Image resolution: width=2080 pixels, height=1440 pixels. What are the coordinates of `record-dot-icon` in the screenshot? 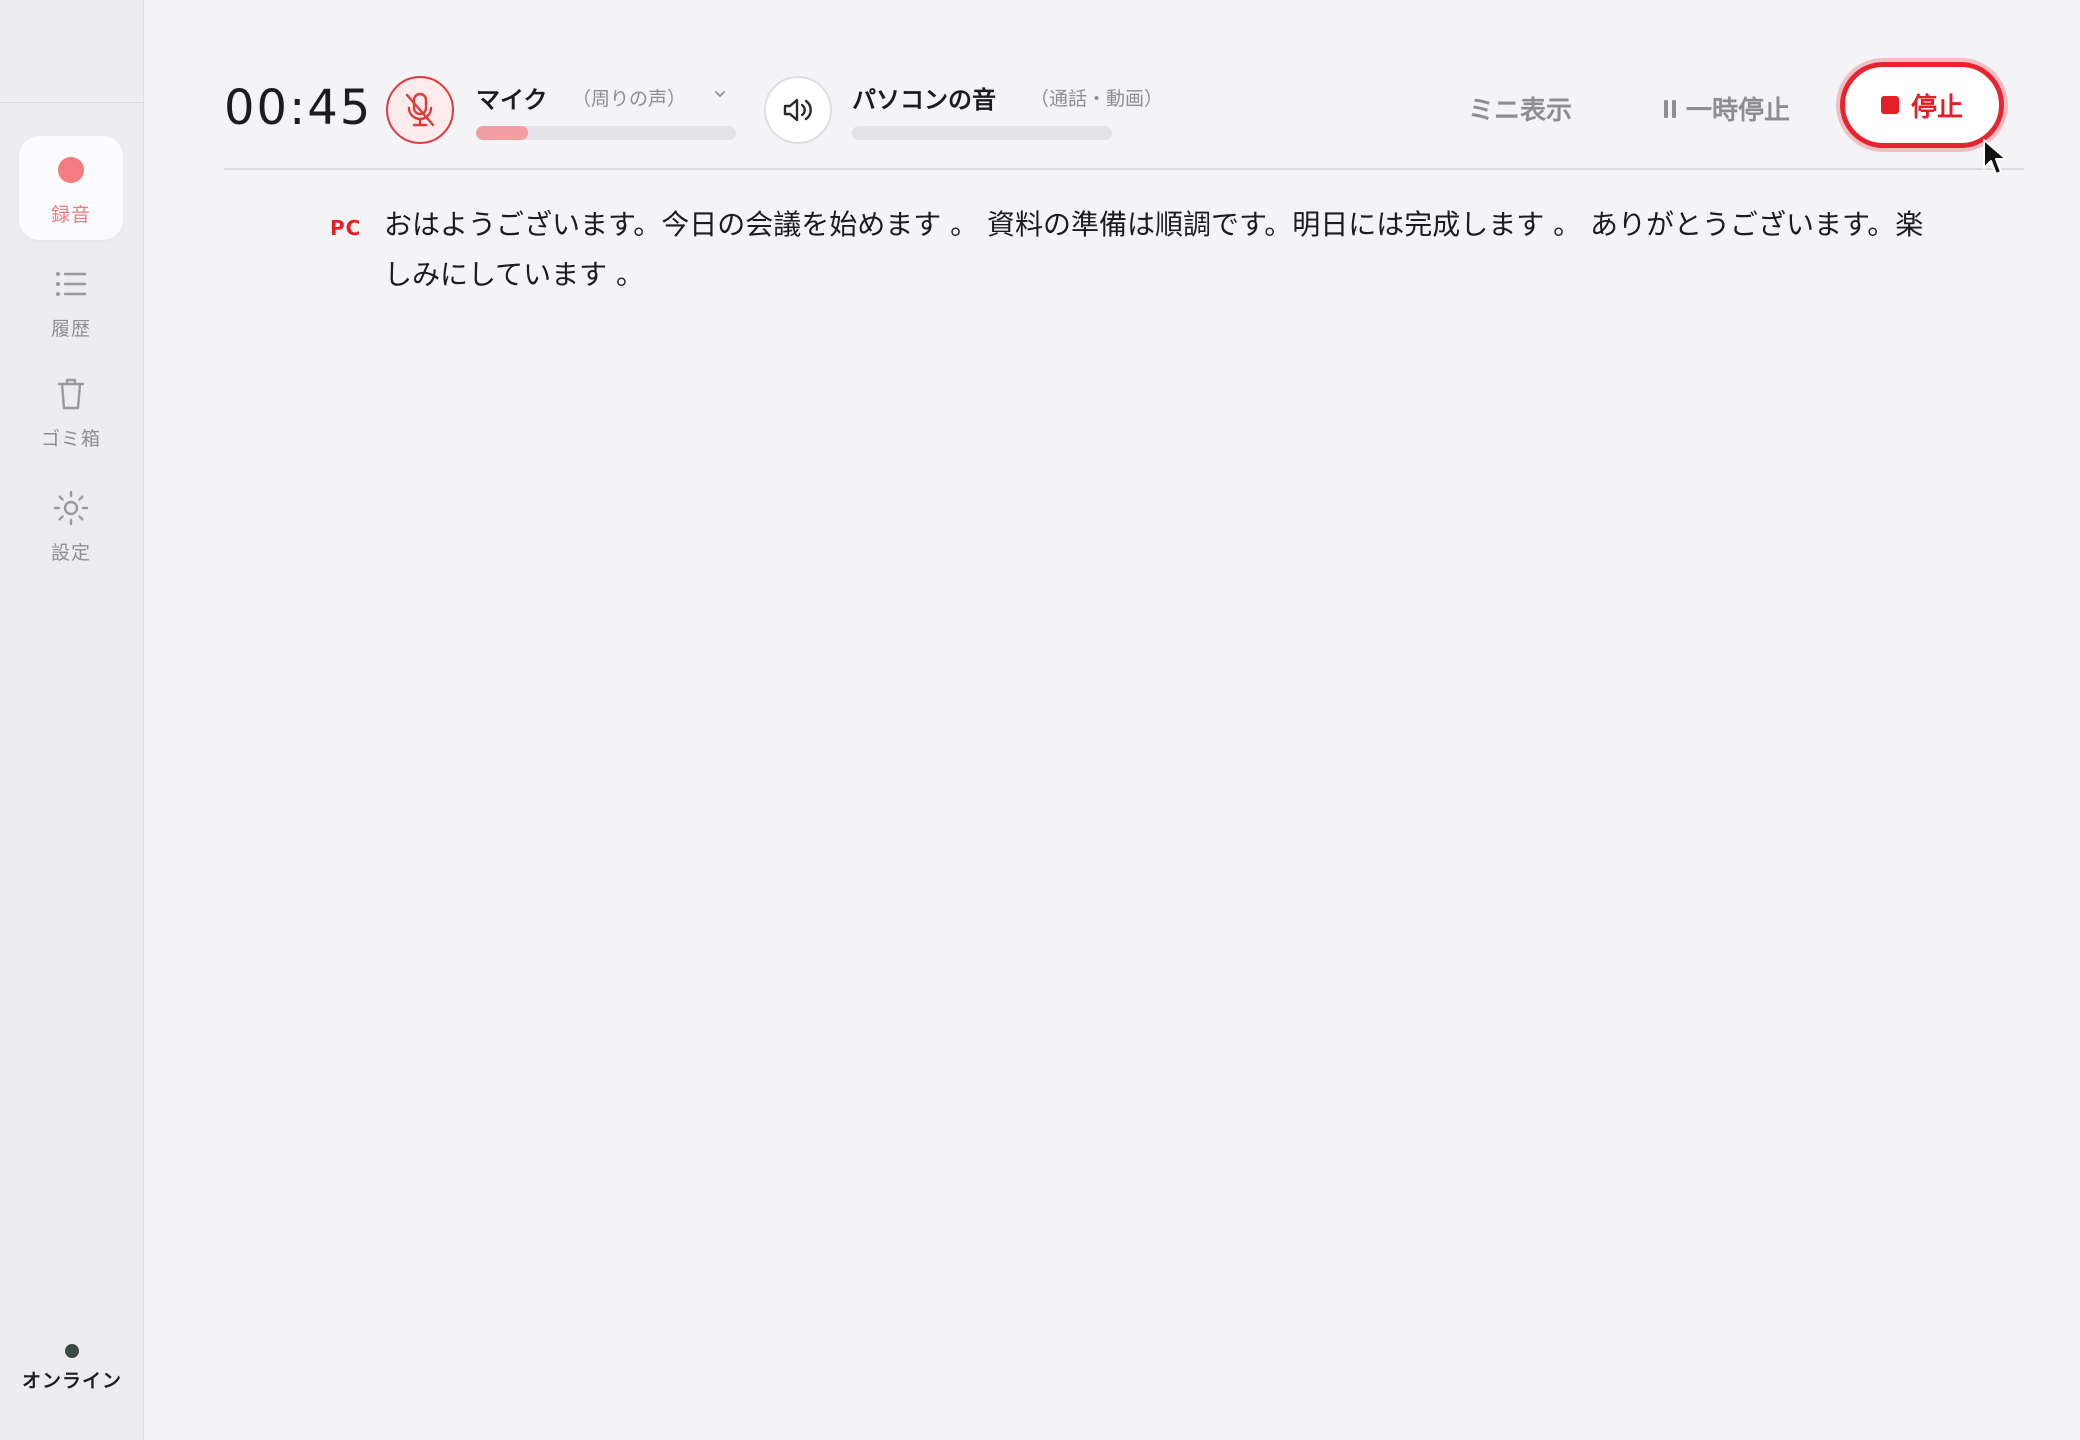 It's located at (71, 170).